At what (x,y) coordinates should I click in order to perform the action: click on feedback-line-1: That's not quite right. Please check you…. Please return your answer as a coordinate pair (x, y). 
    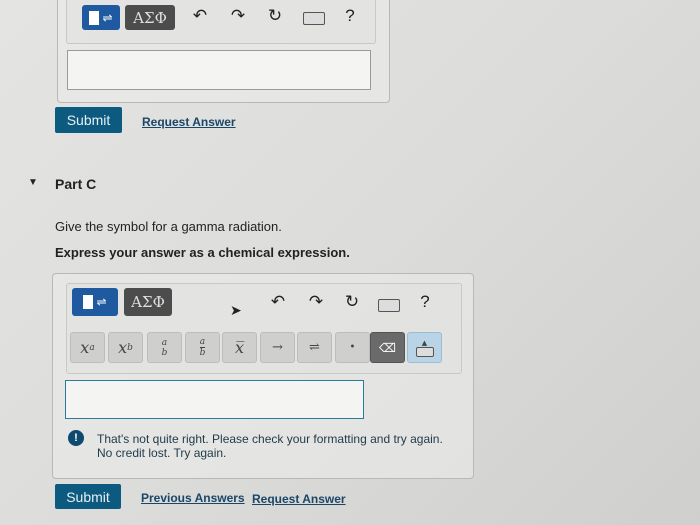
    Looking at the image, I should click on (270, 439).